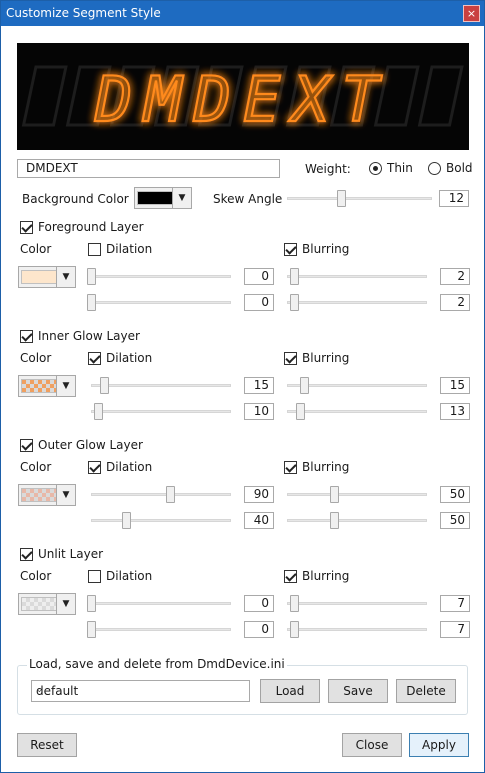  Describe the element at coordinates (36, 358) in the screenshot. I see `inner-glow-layer-color-label: Color` at that location.